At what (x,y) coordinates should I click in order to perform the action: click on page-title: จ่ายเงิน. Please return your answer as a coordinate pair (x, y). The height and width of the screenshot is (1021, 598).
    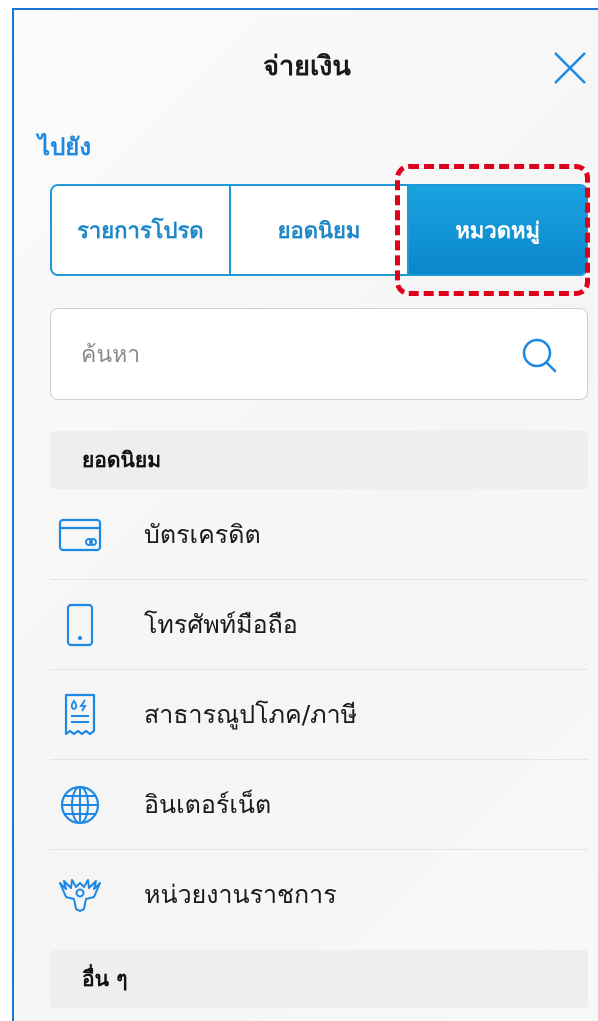
    Looking at the image, I should click on (307, 66).